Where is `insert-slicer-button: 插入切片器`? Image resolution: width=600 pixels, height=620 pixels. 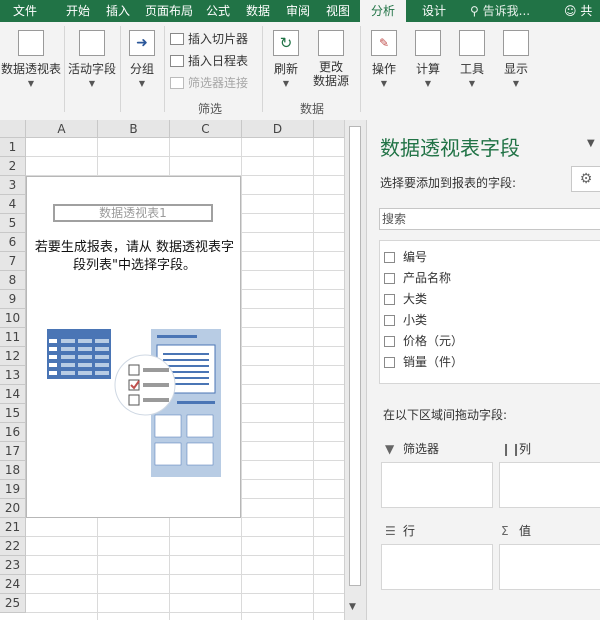 insert-slicer-button: 插入切片器 is located at coordinates (209, 39).